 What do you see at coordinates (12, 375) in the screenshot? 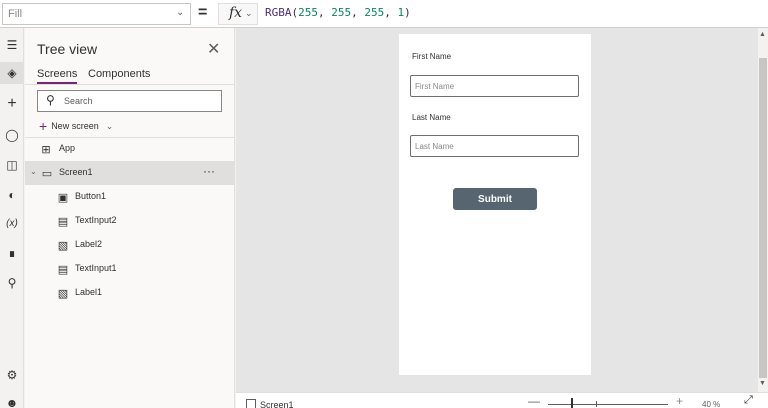
I see `settings-icon: ⚙` at bounding box center [12, 375].